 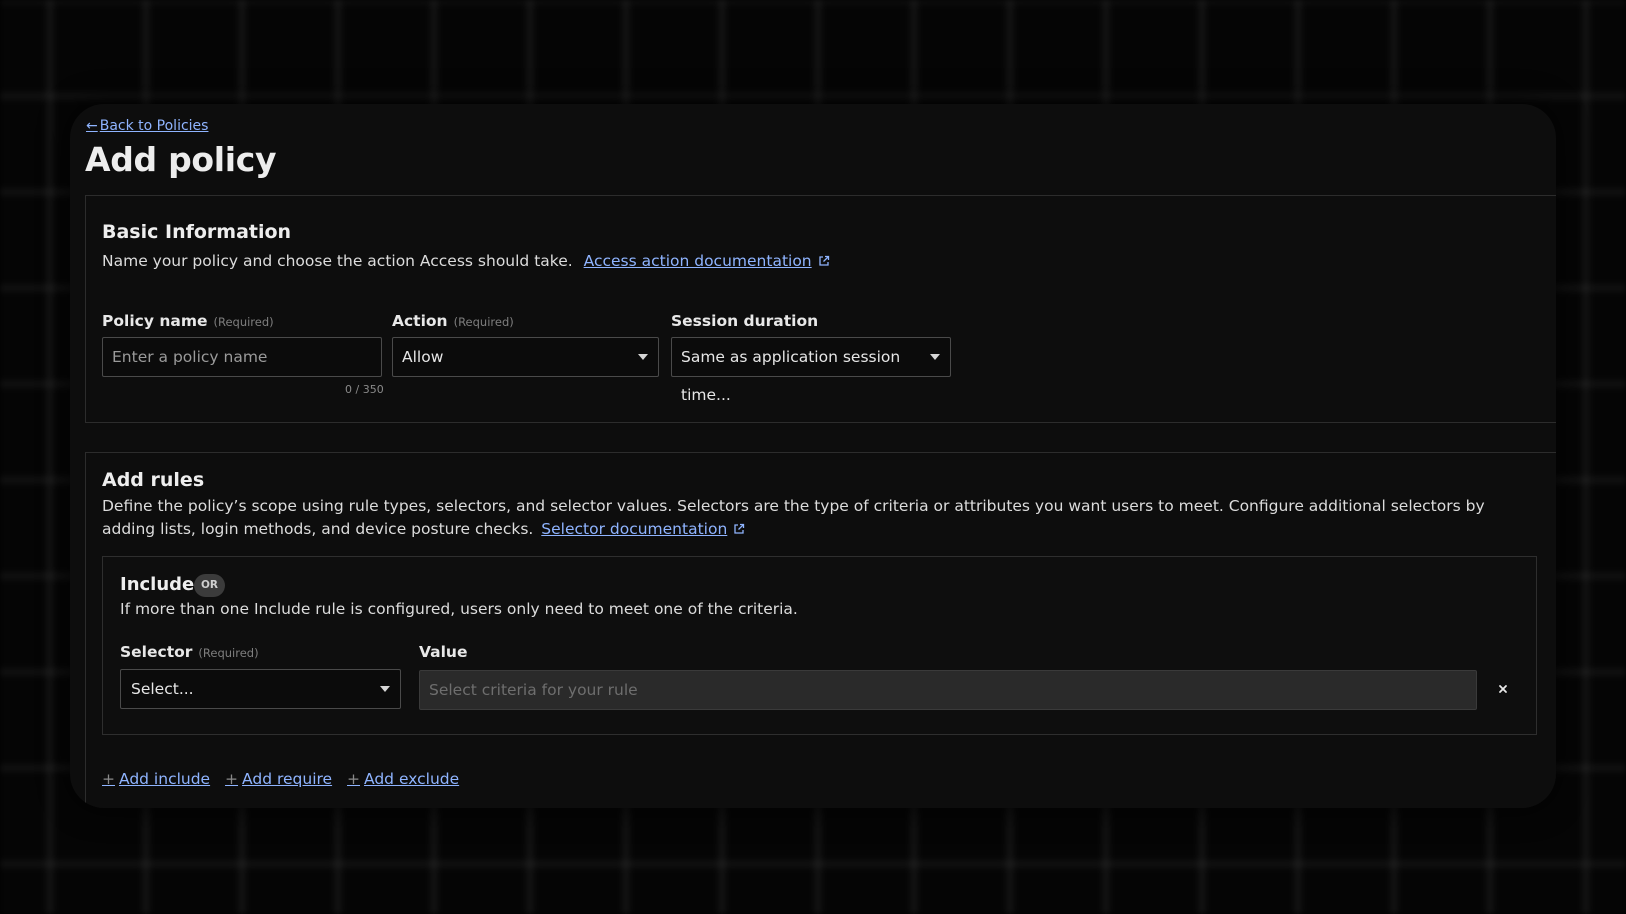 I want to click on add-exclude-label: Add exclude, so click(x=412, y=779).